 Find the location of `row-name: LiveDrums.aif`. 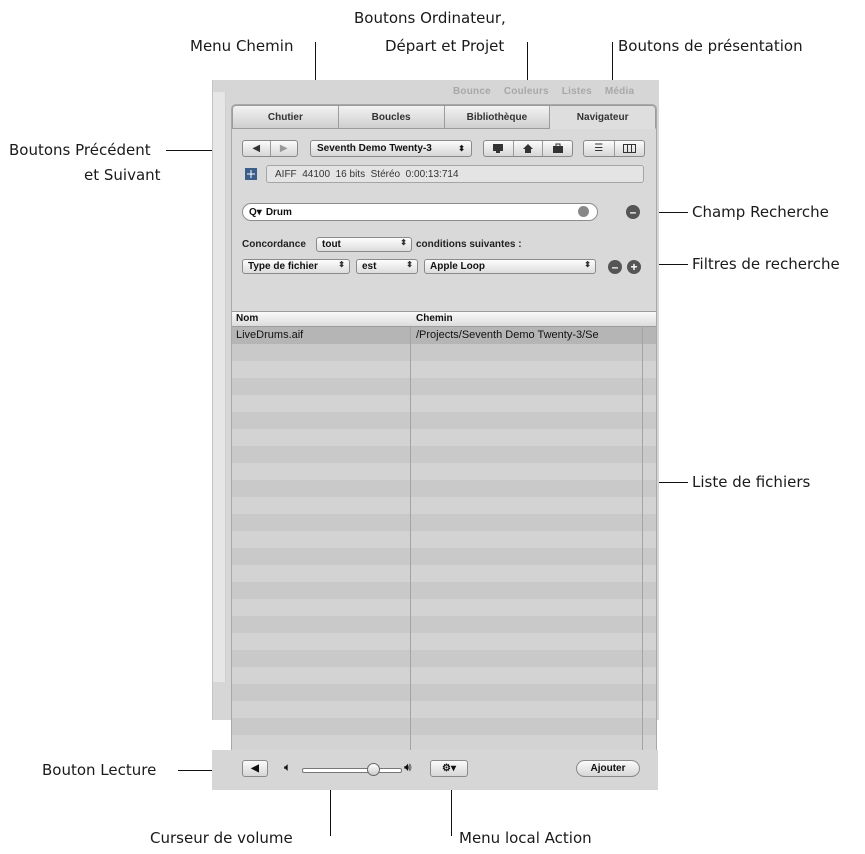

row-name: LiveDrums.aif is located at coordinates (270, 335).